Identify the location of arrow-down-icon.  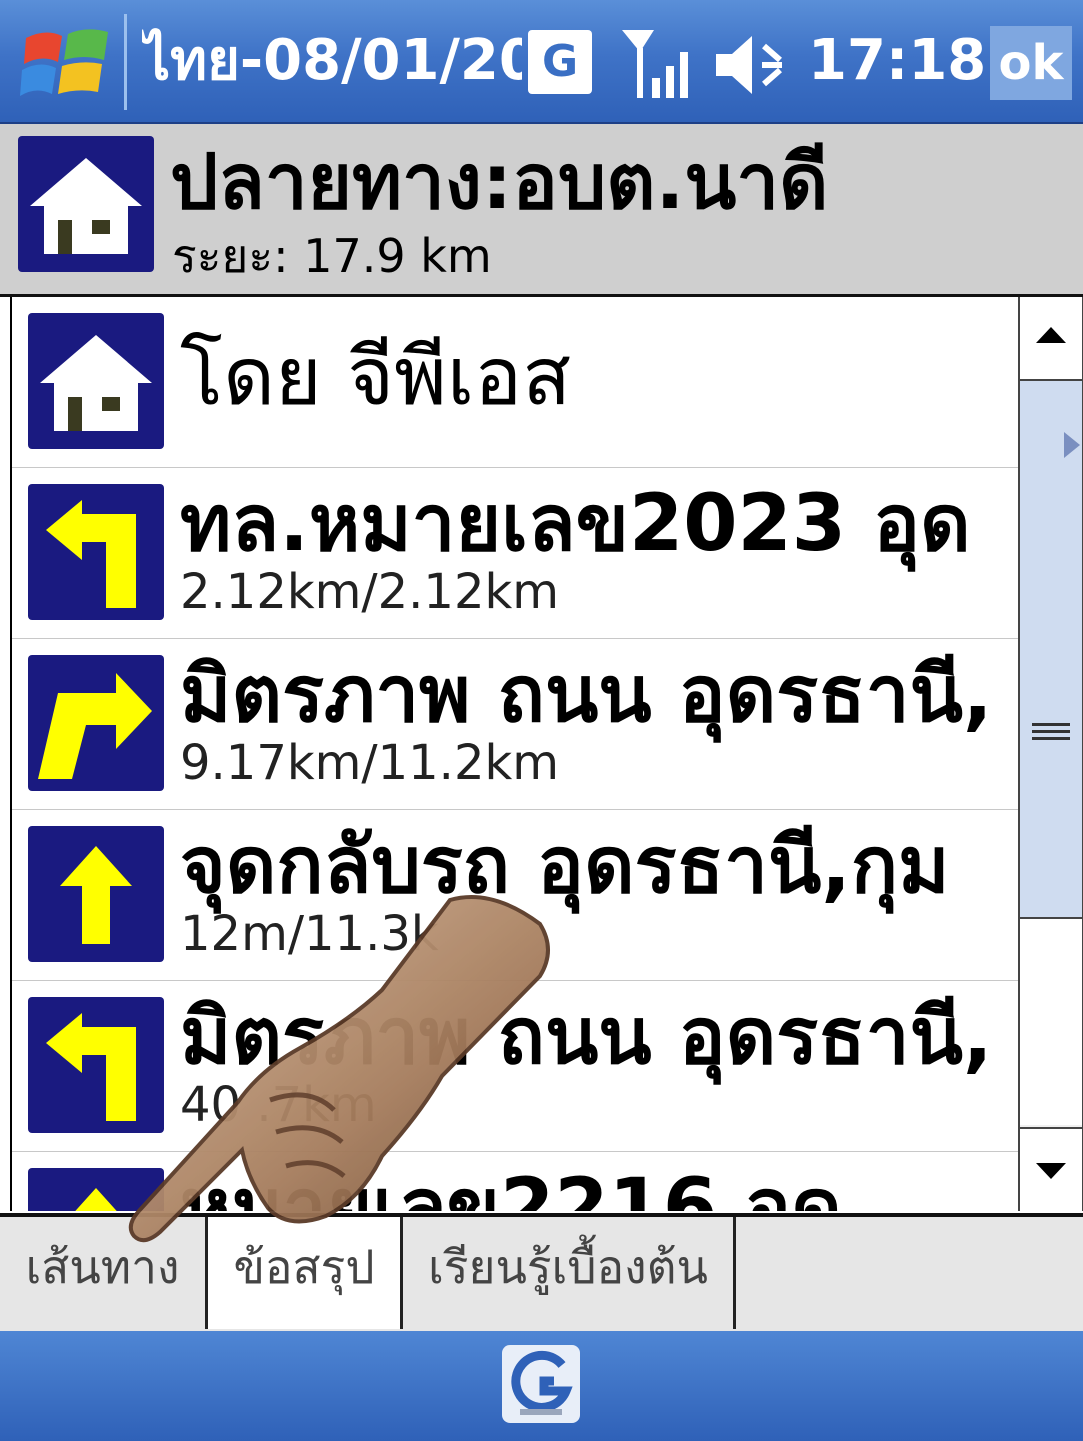
(1051, 1171).